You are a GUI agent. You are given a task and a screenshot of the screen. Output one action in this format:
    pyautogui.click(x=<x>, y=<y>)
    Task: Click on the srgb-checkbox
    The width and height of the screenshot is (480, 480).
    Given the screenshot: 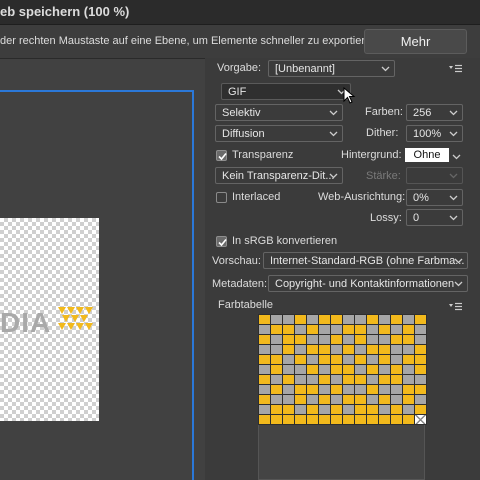 What is the action you would take?
    pyautogui.click(x=221, y=241)
    